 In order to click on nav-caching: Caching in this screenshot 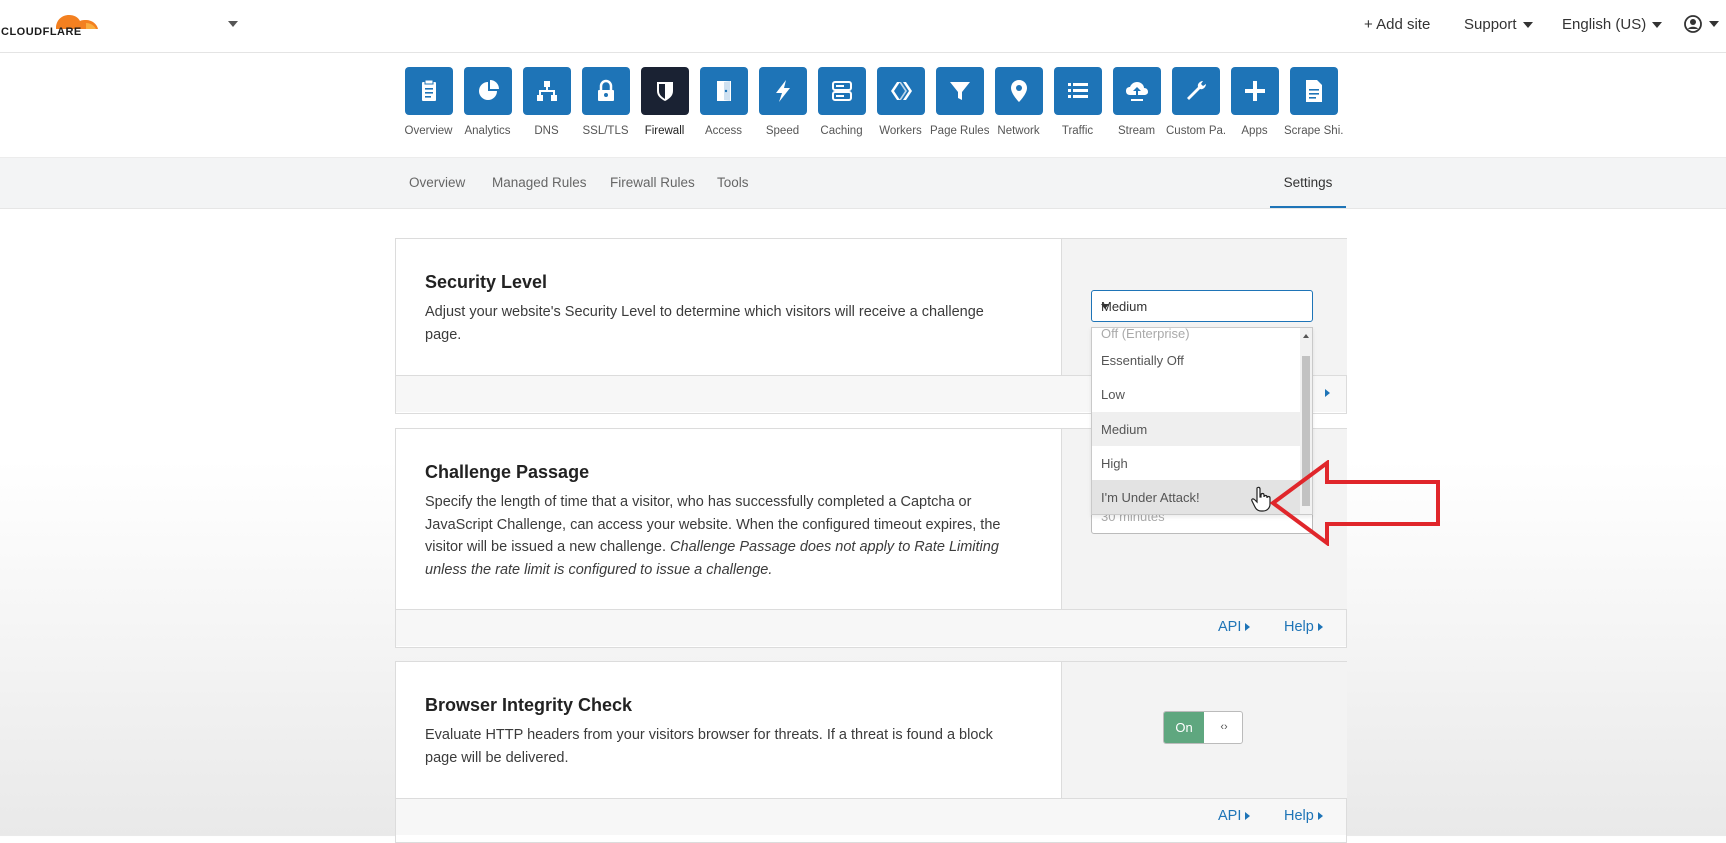, I will do `click(841, 102)`.